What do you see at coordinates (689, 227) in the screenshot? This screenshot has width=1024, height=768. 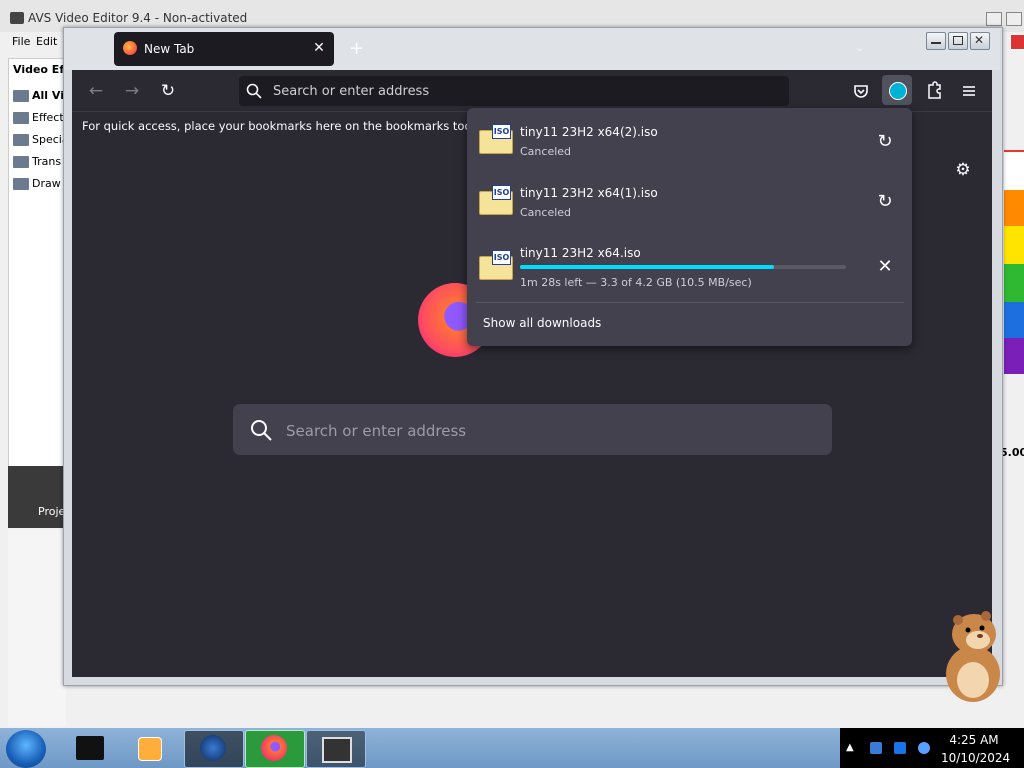 I see `downloads-panel` at bounding box center [689, 227].